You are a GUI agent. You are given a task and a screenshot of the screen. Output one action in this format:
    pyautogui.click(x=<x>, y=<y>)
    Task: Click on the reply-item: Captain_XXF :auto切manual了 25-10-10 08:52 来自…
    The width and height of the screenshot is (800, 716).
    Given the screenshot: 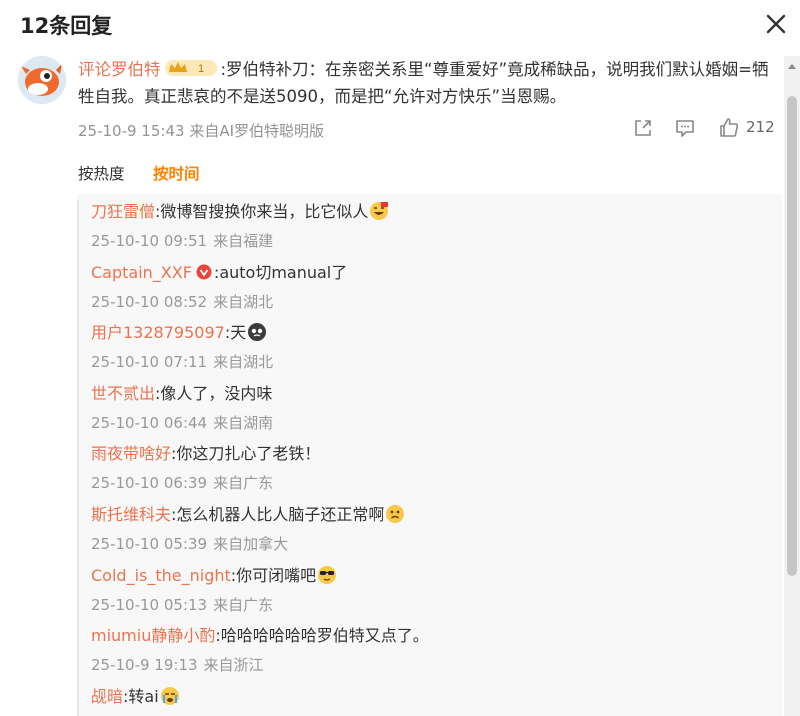 What is the action you would take?
    pyautogui.click(x=431, y=291)
    